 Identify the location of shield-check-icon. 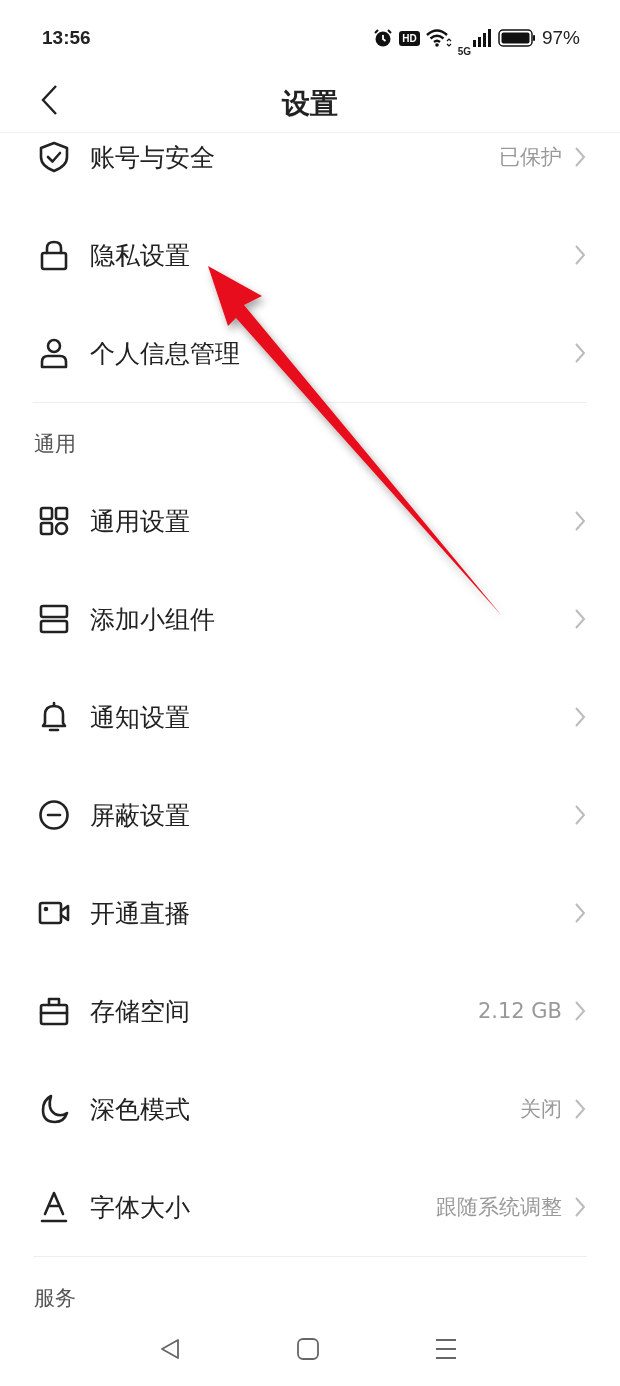
(54, 157).